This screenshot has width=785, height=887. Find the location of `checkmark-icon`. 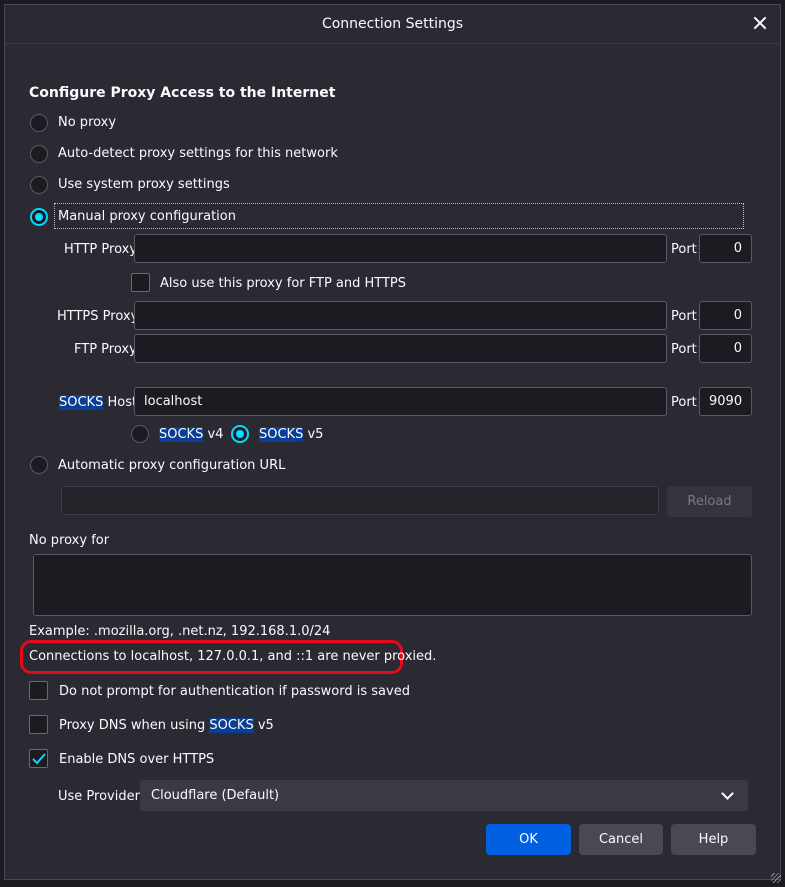

checkmark-icon is located at coordinates (39, 759).